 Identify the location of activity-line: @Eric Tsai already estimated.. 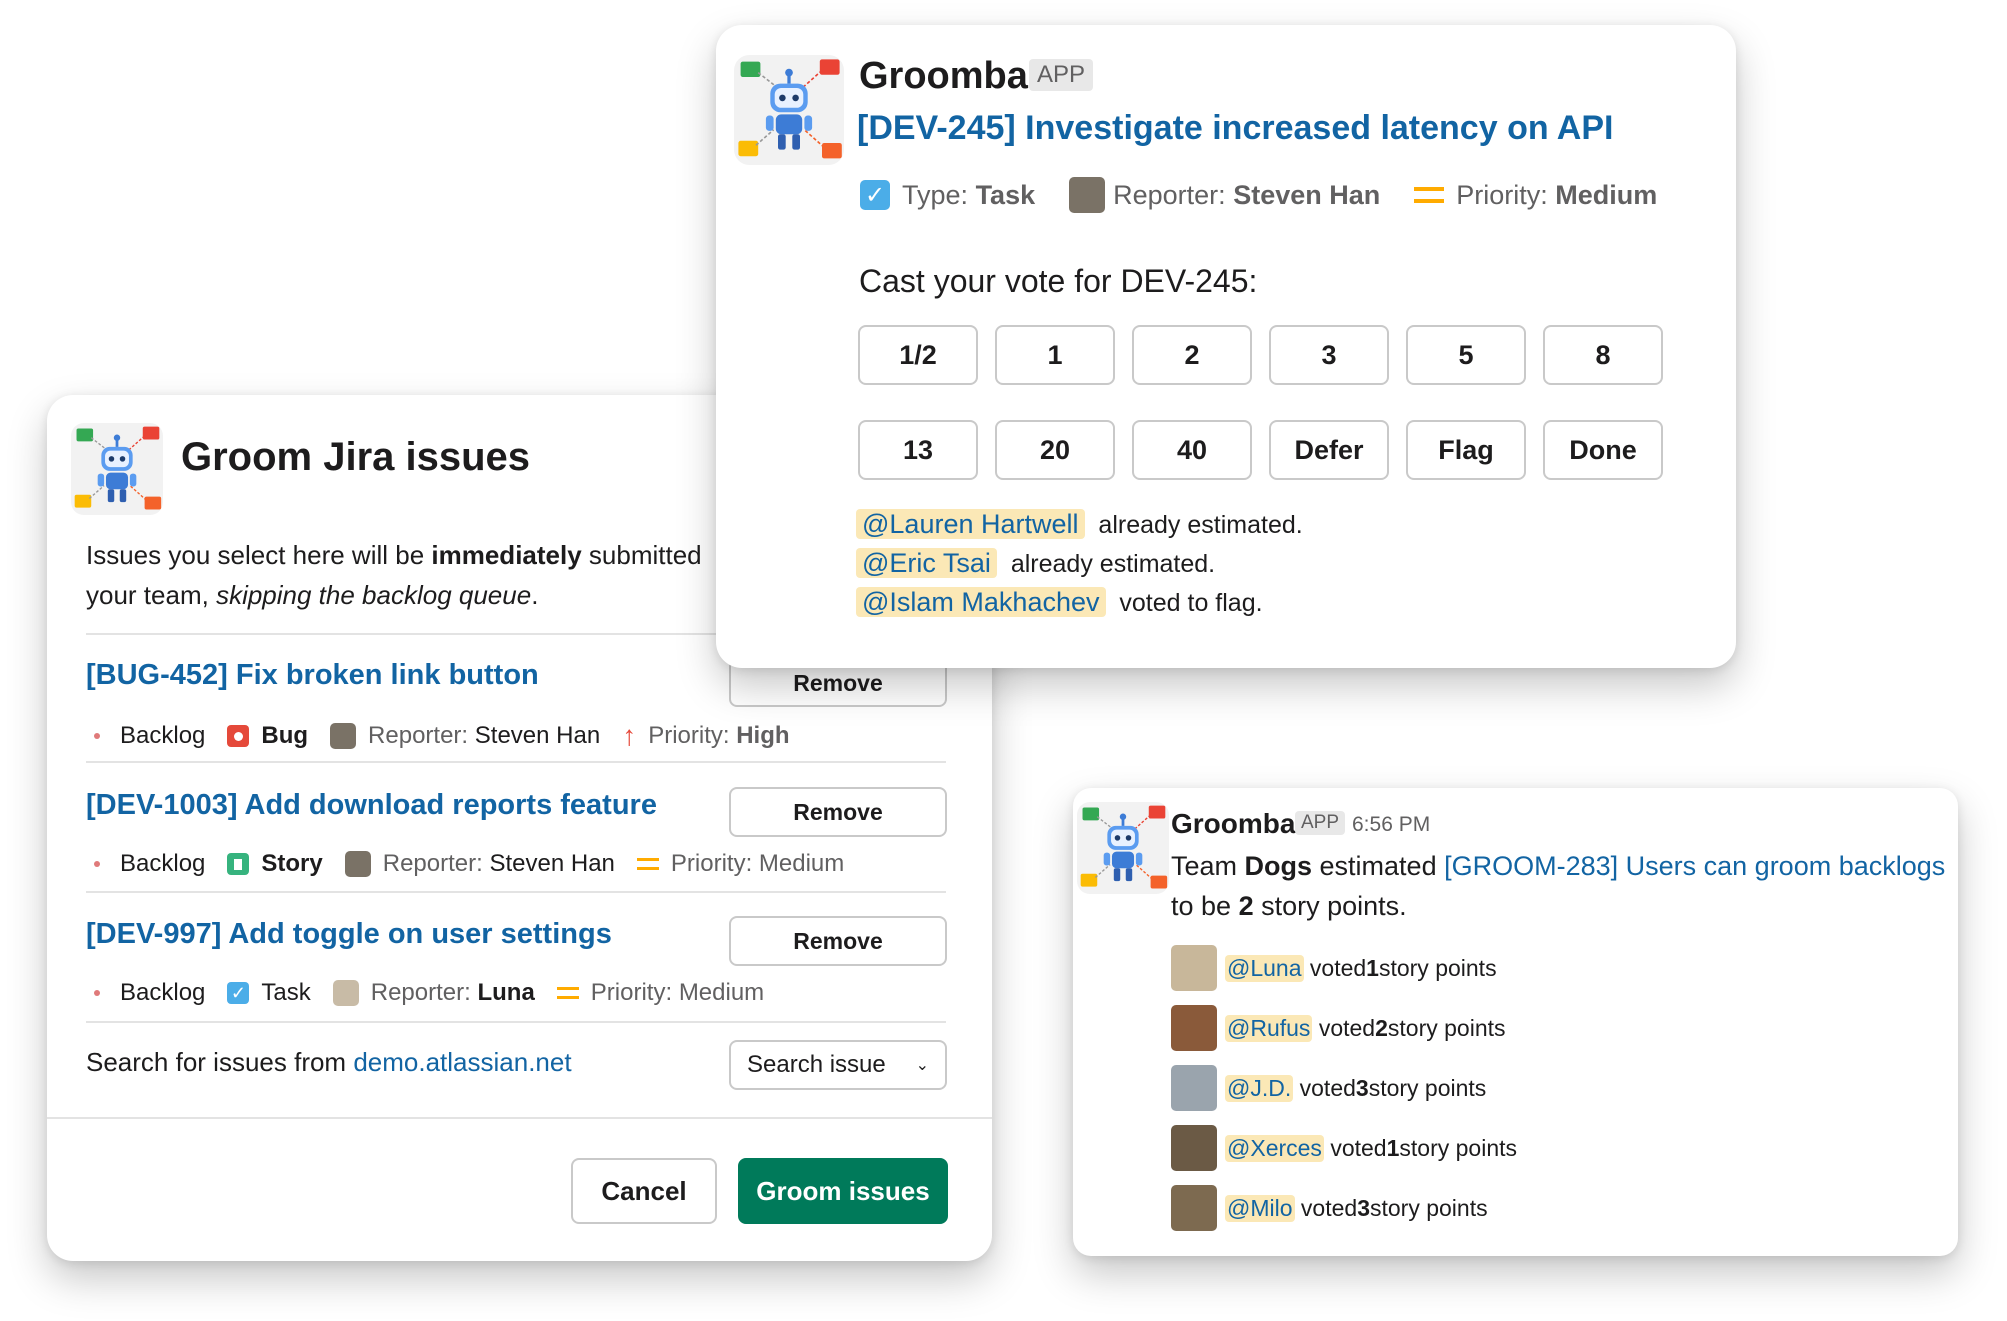
(1079, 563).